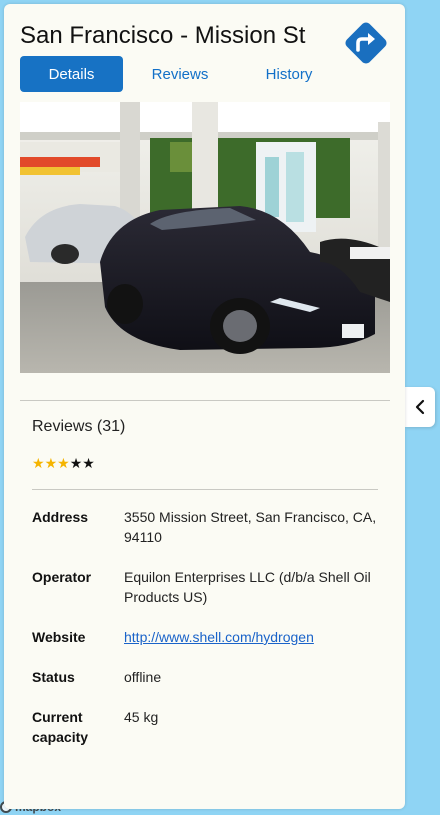 This screenshot has width=440, height=815. I want to click on reviews-heading: Reviews (31), so click(79, 426).